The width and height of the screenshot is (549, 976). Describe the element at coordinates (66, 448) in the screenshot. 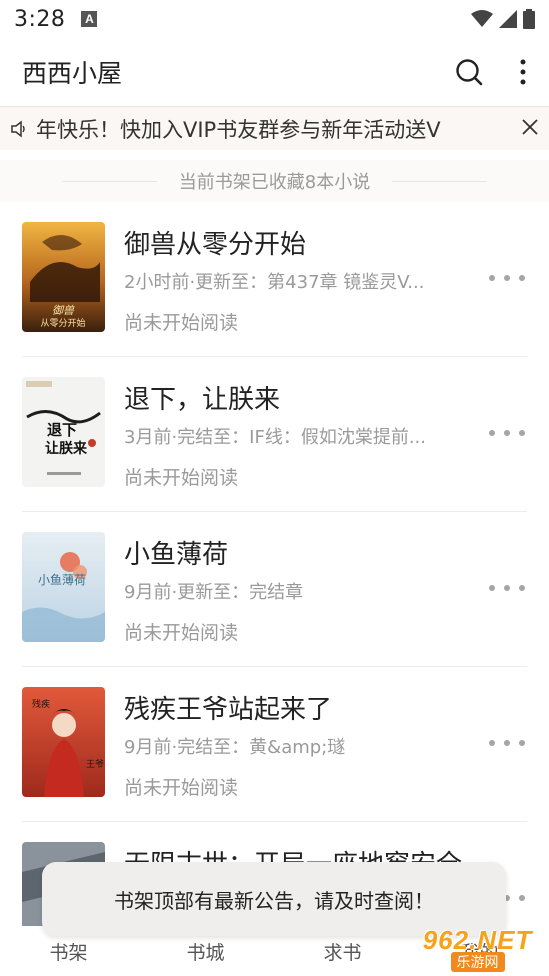

I see `svg-text: 让朕来` at that location.